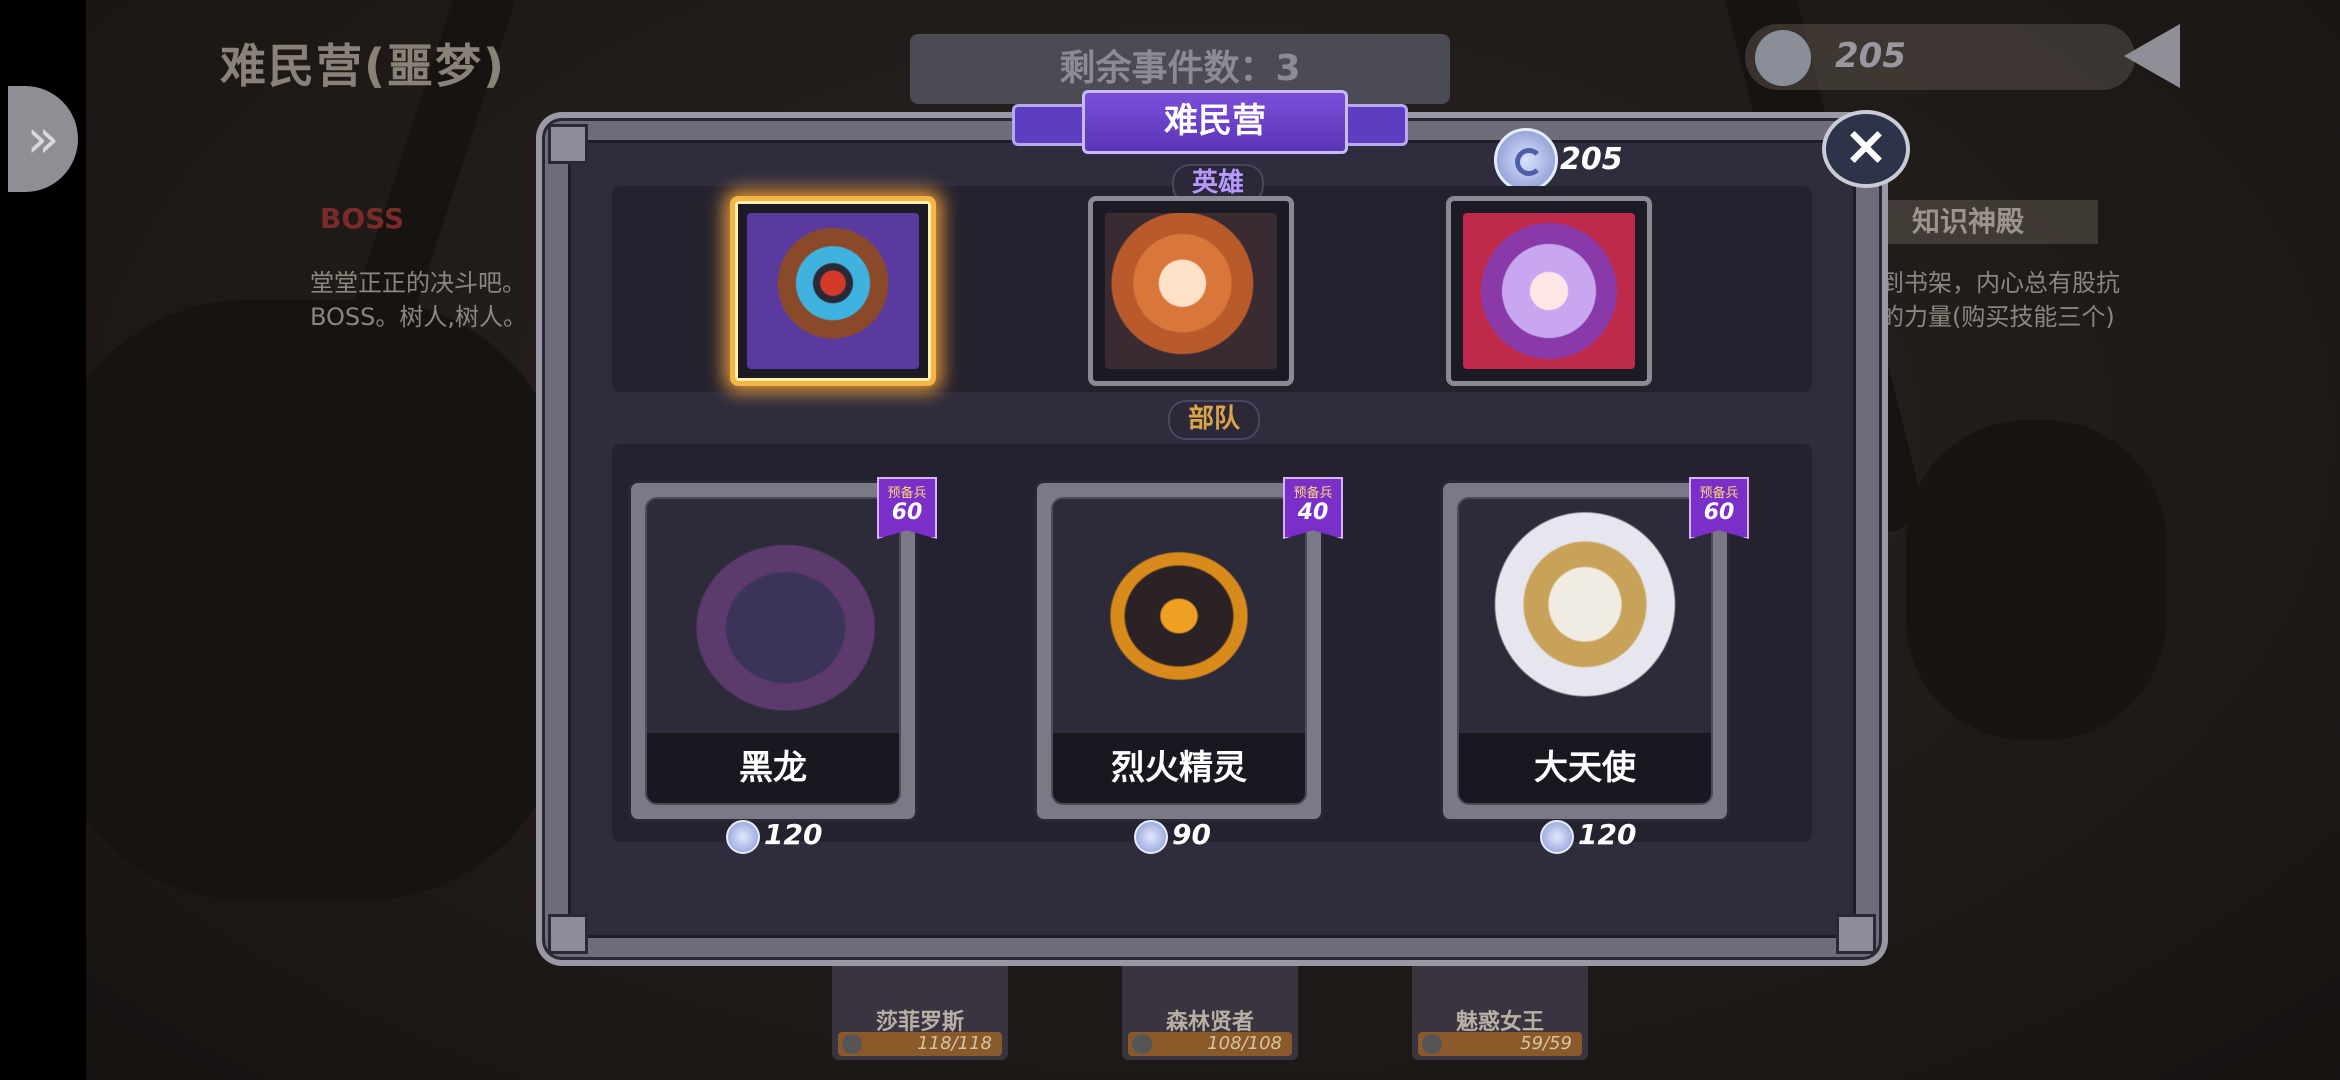 The height and width of the screenshot is (1080, 2340). What do you see at coordinates (1179, 768) in the screenshot?
I see `unit-name: 烈火精灵` at bounding box center [1179, 768].